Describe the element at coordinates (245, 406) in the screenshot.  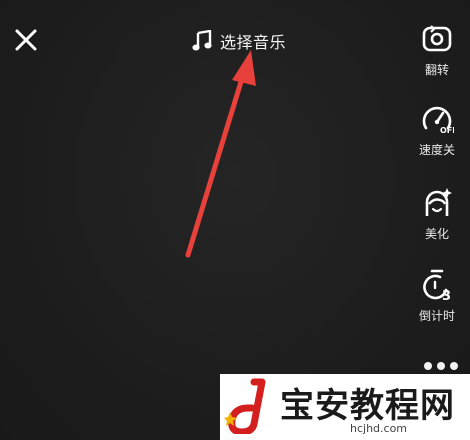
I see `site-logo` at that location.